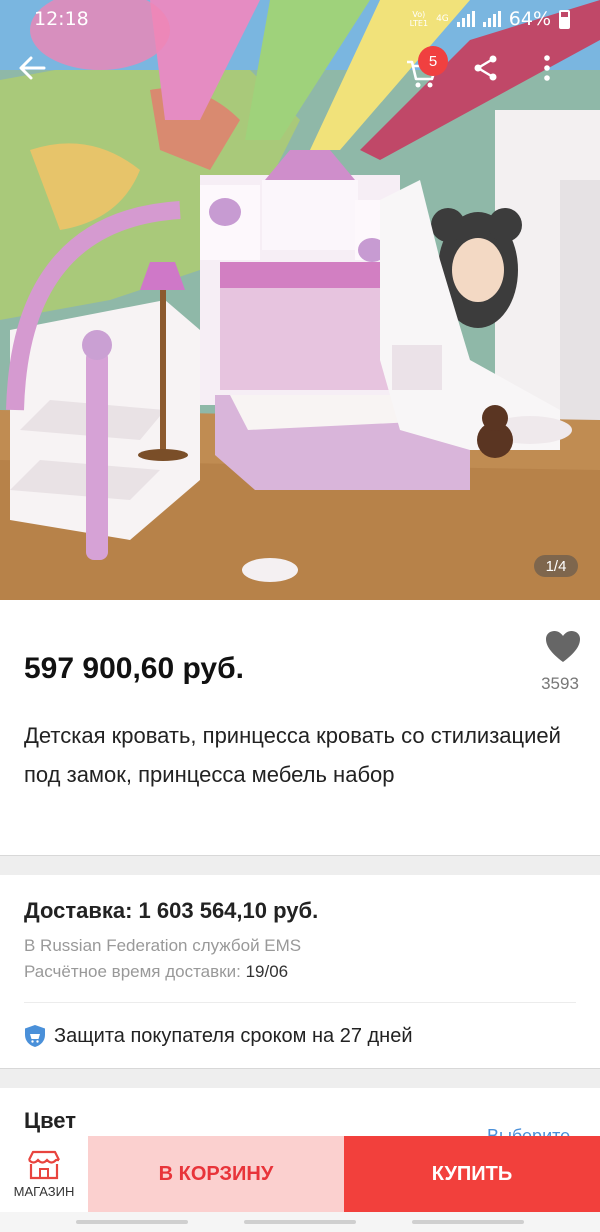 The image size is (600, 1232). I want to click on section-divider, so click(300, 865).